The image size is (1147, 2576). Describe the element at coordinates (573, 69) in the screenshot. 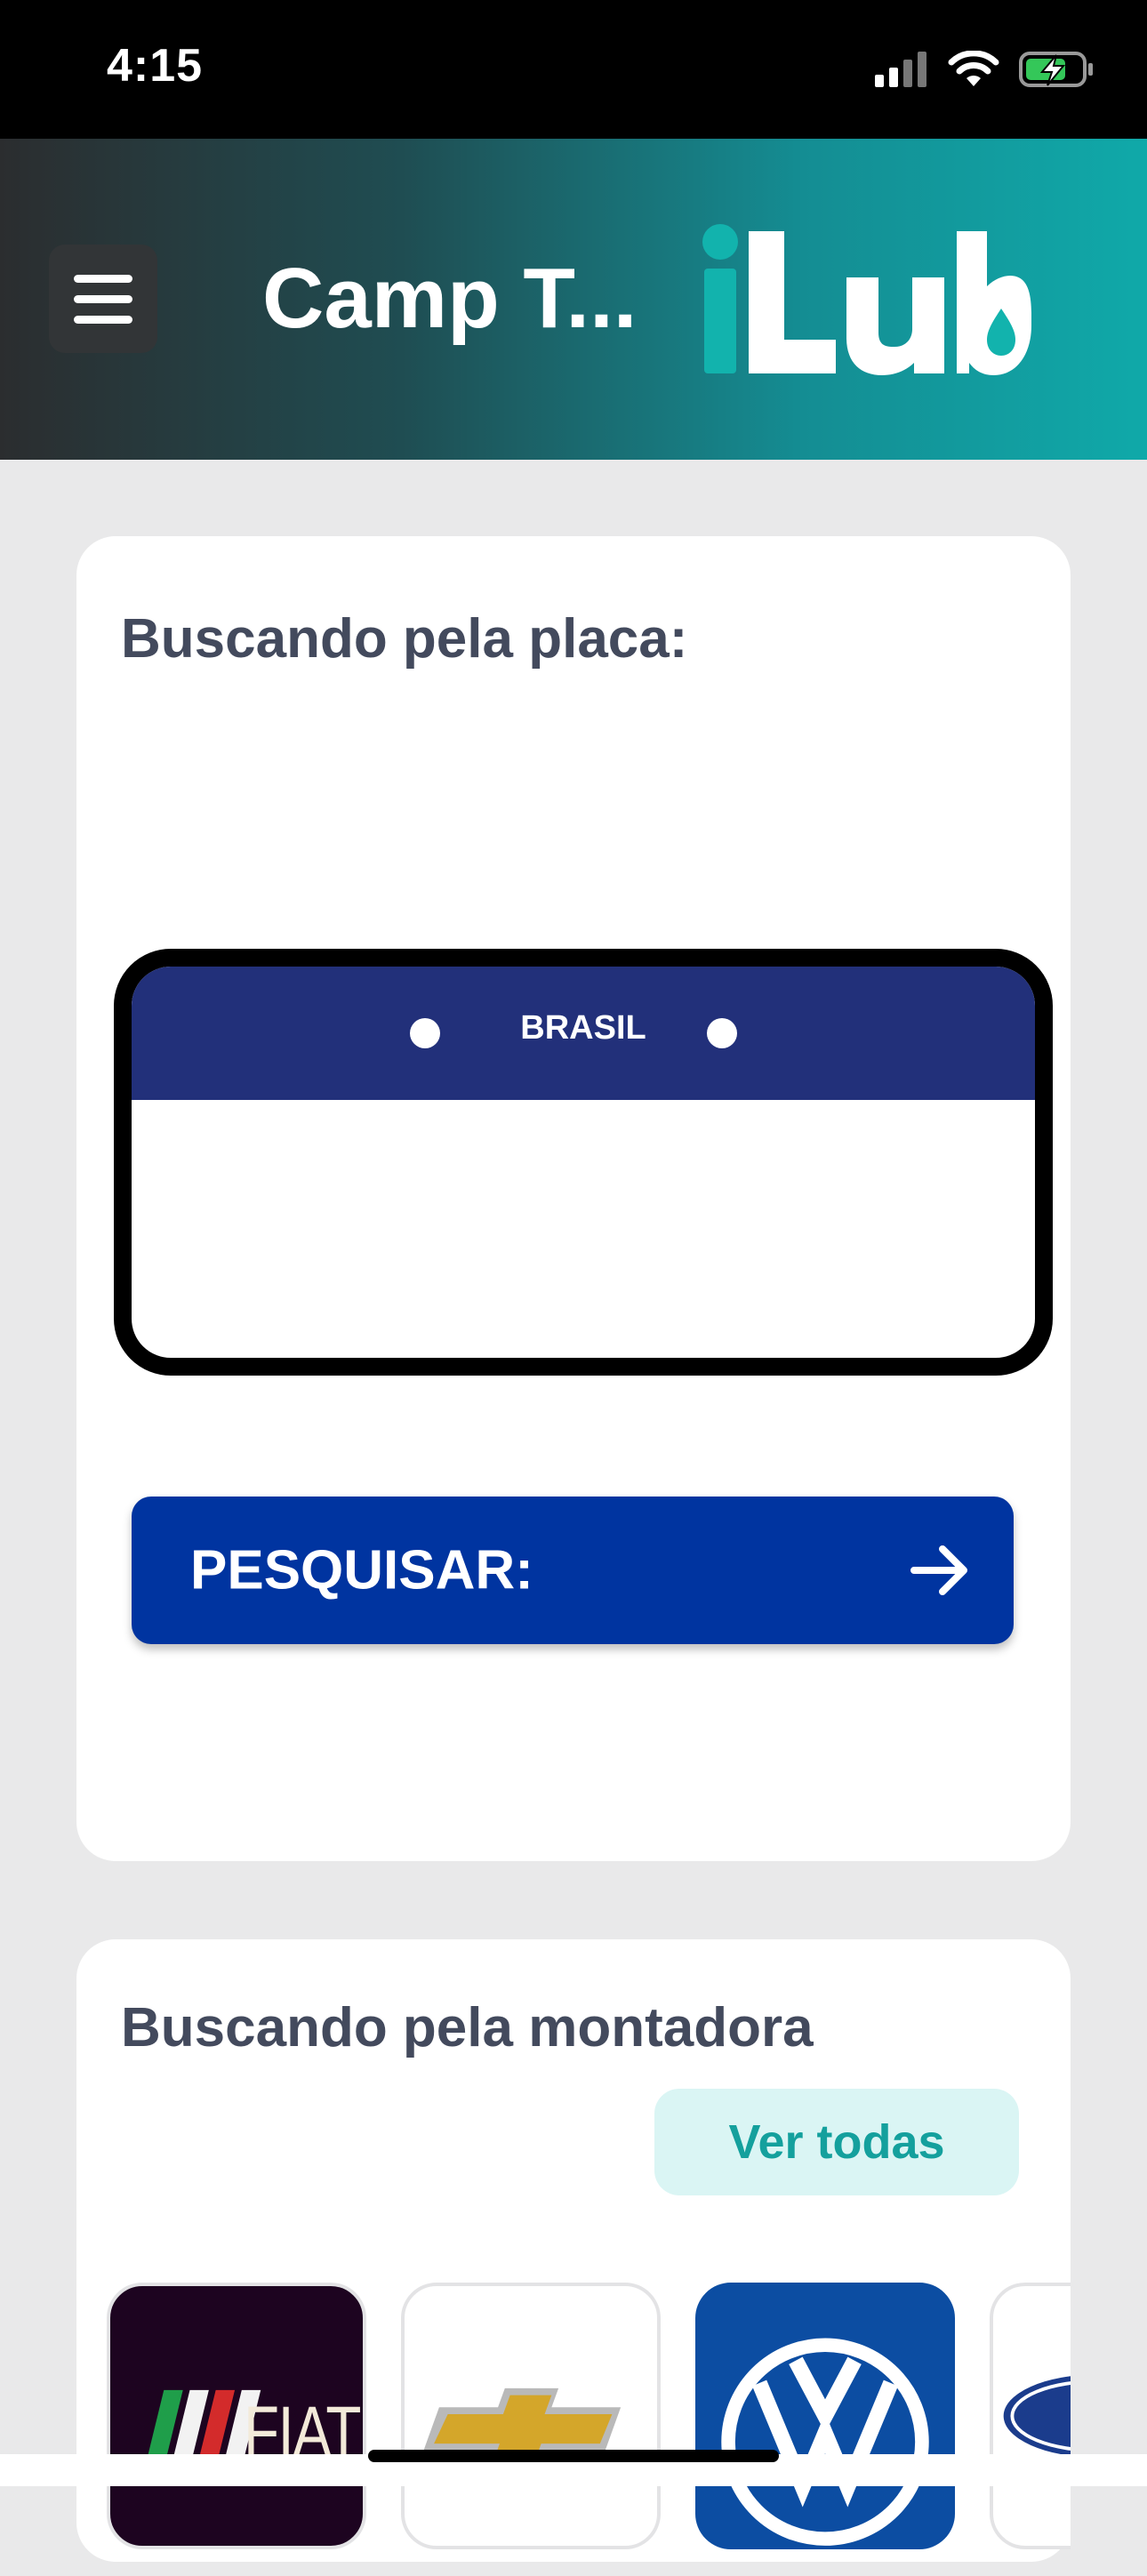

I see `status-bar: 4:15` at that location.